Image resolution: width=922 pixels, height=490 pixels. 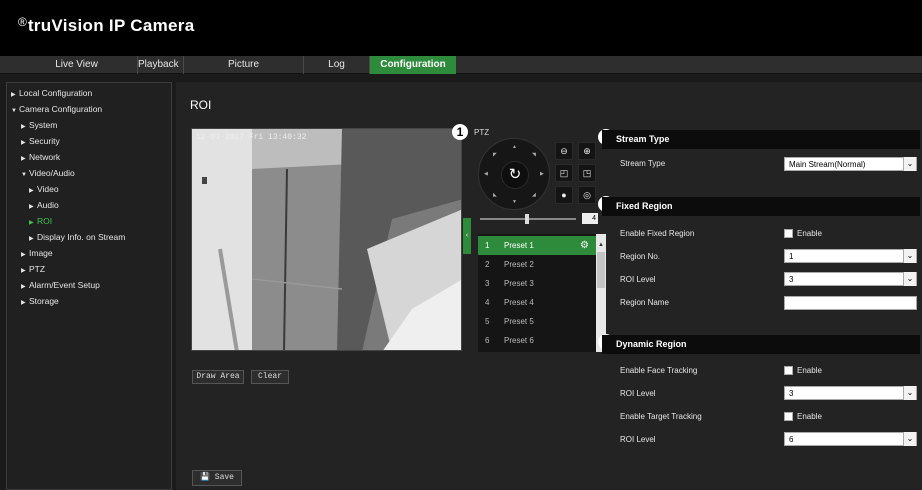 What do you see at coordinates (788, 416) in the screenshot?
I see `enable-target-tracking-checkbox` at bounding box center [788, 416].